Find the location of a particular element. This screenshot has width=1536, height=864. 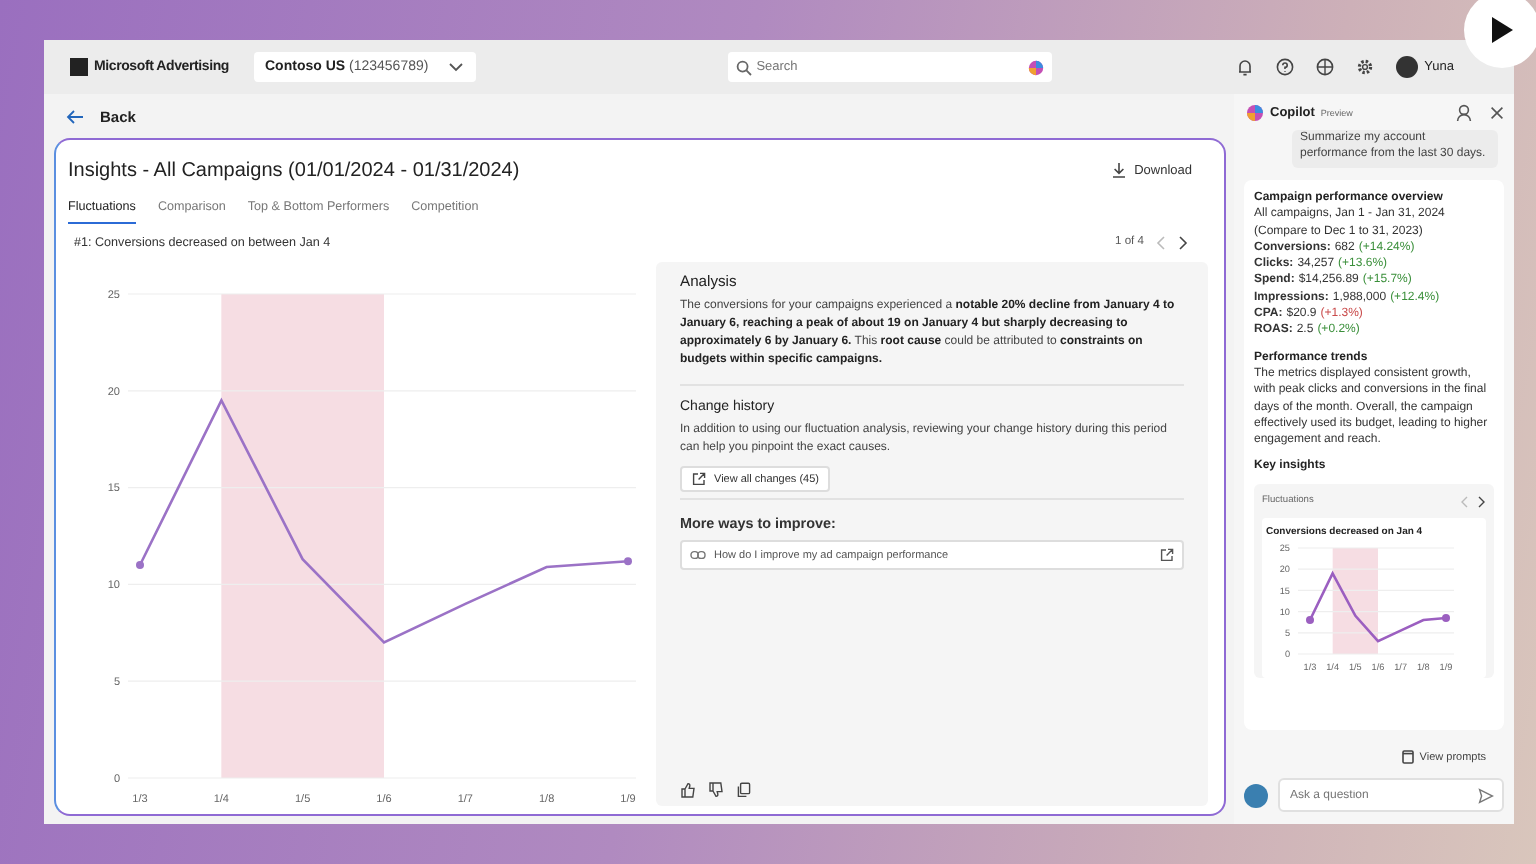

play-icon is located at coordinates (1502, 30).